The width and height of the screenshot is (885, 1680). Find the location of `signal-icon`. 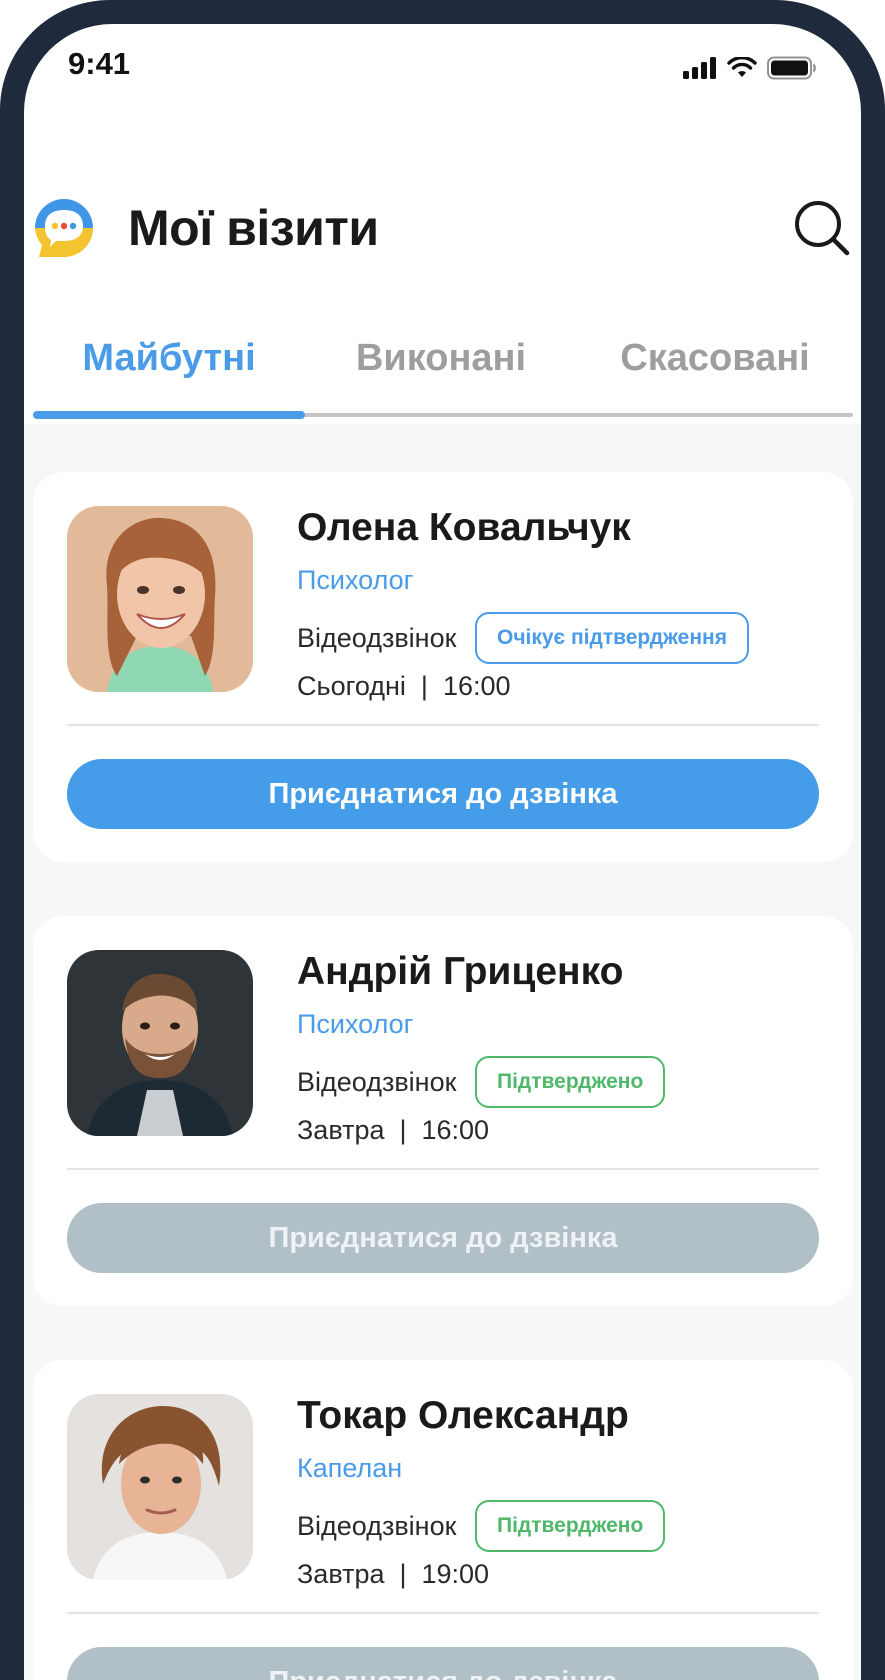

signal-icon is located at coordinates (699, 68).